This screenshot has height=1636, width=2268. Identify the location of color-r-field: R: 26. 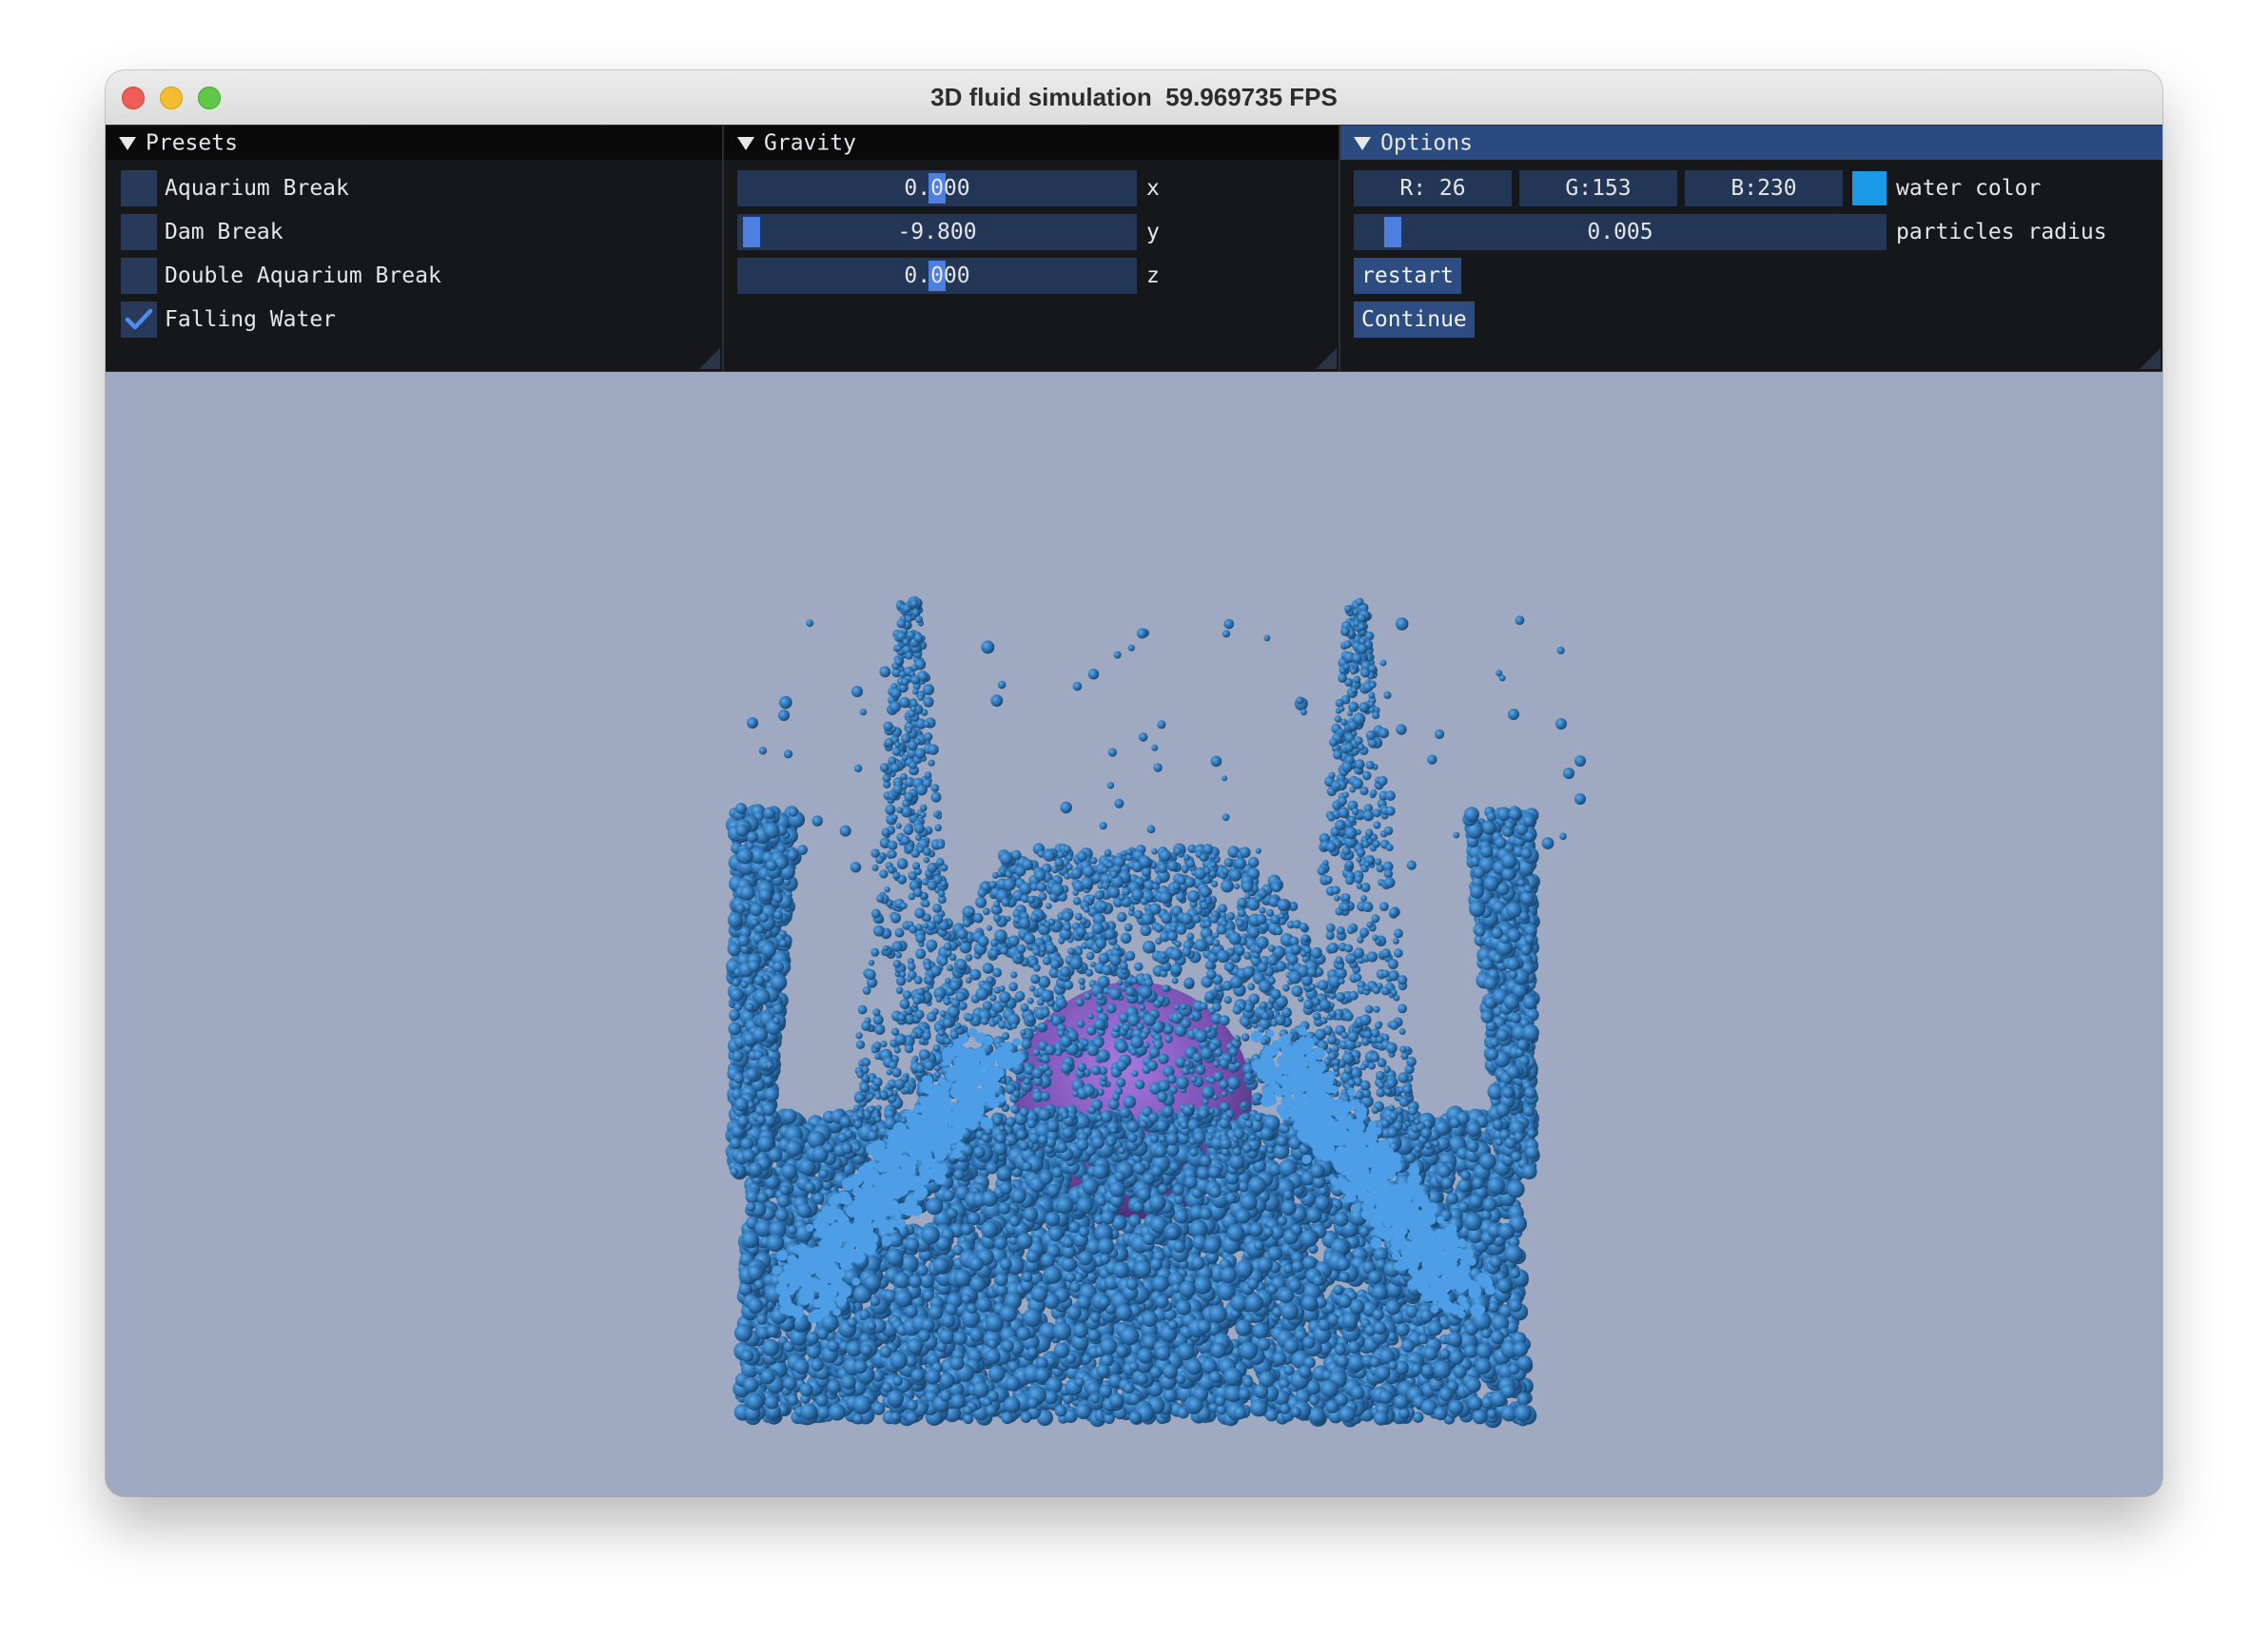
(1433, 188).